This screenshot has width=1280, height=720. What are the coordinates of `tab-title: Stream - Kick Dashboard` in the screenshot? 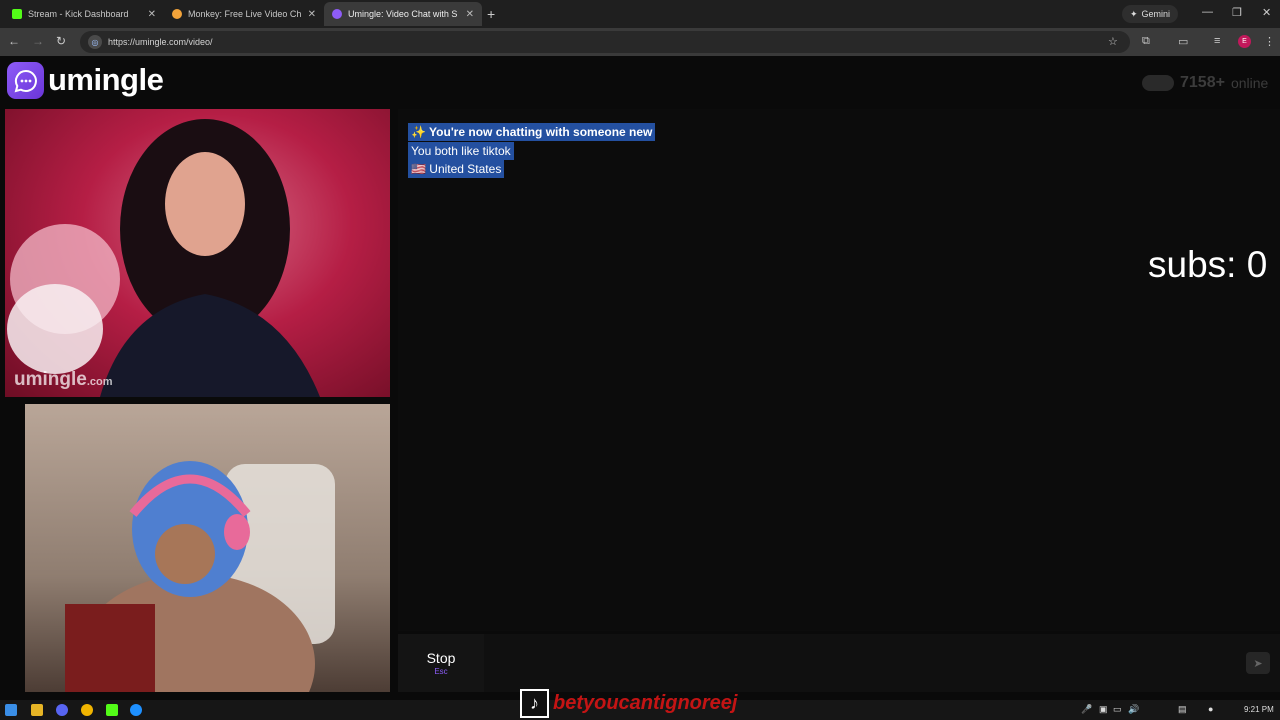 It's located at (78, 14).